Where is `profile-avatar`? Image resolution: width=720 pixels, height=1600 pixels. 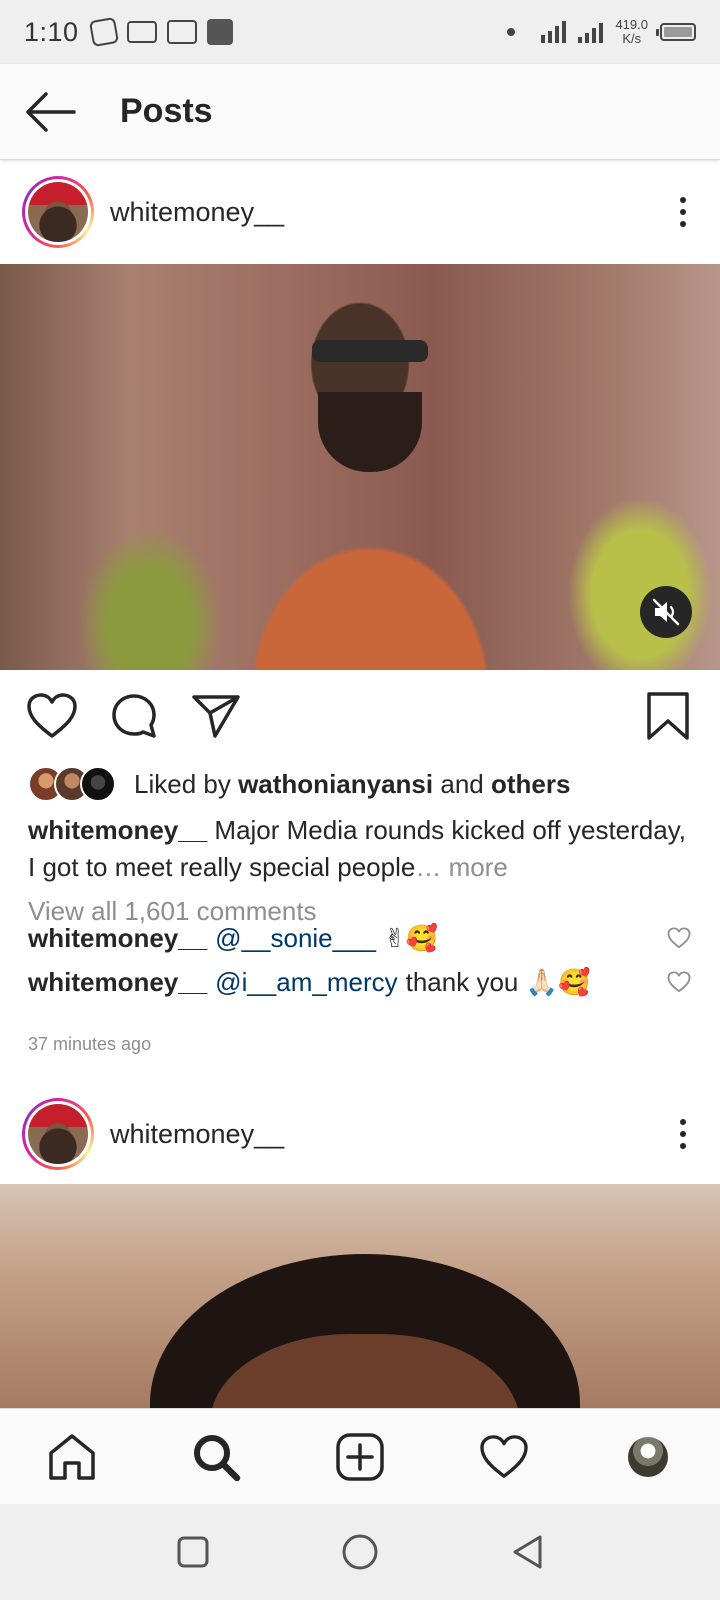 profile-avatar is located at coordinates (648, 1456).